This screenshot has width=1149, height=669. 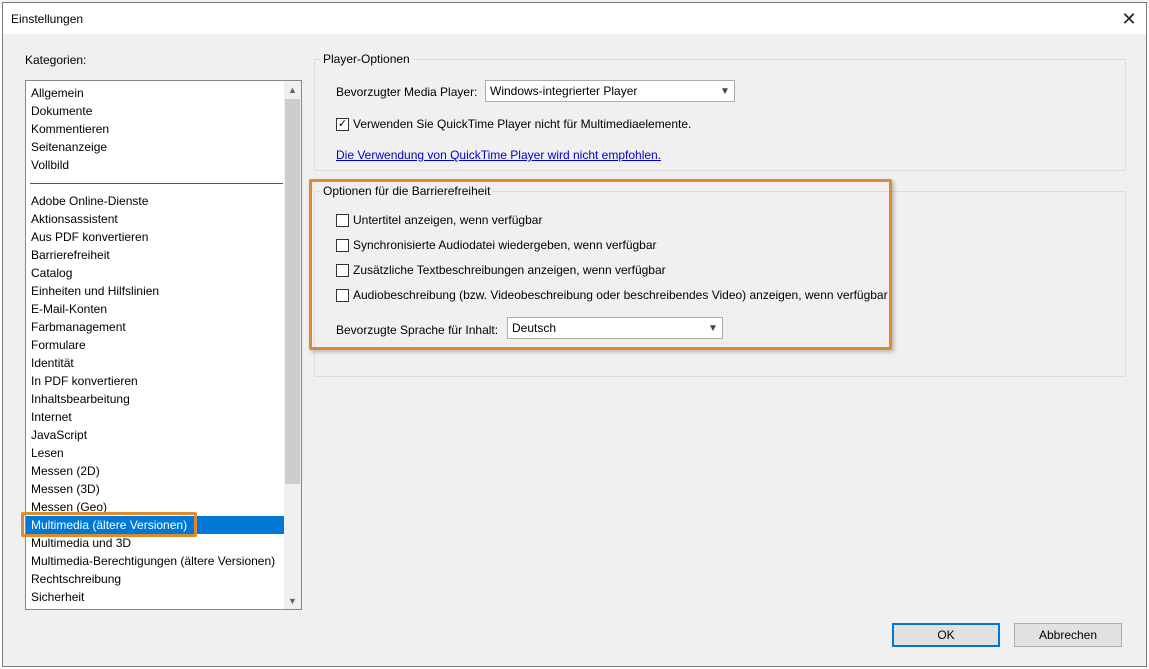 What do you see at coordinates (155, 219) in the screenshot?
I see `category-item: Aktionsassistent` at bounding box center [155, 219].